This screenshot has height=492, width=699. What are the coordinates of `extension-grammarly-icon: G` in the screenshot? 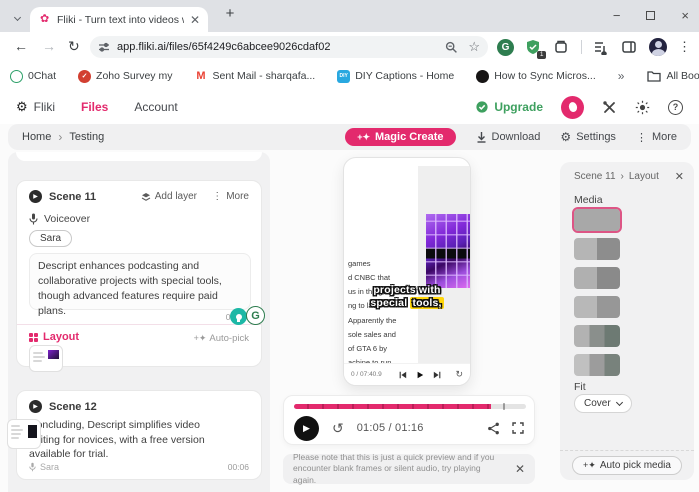 It's located at (505, 47).